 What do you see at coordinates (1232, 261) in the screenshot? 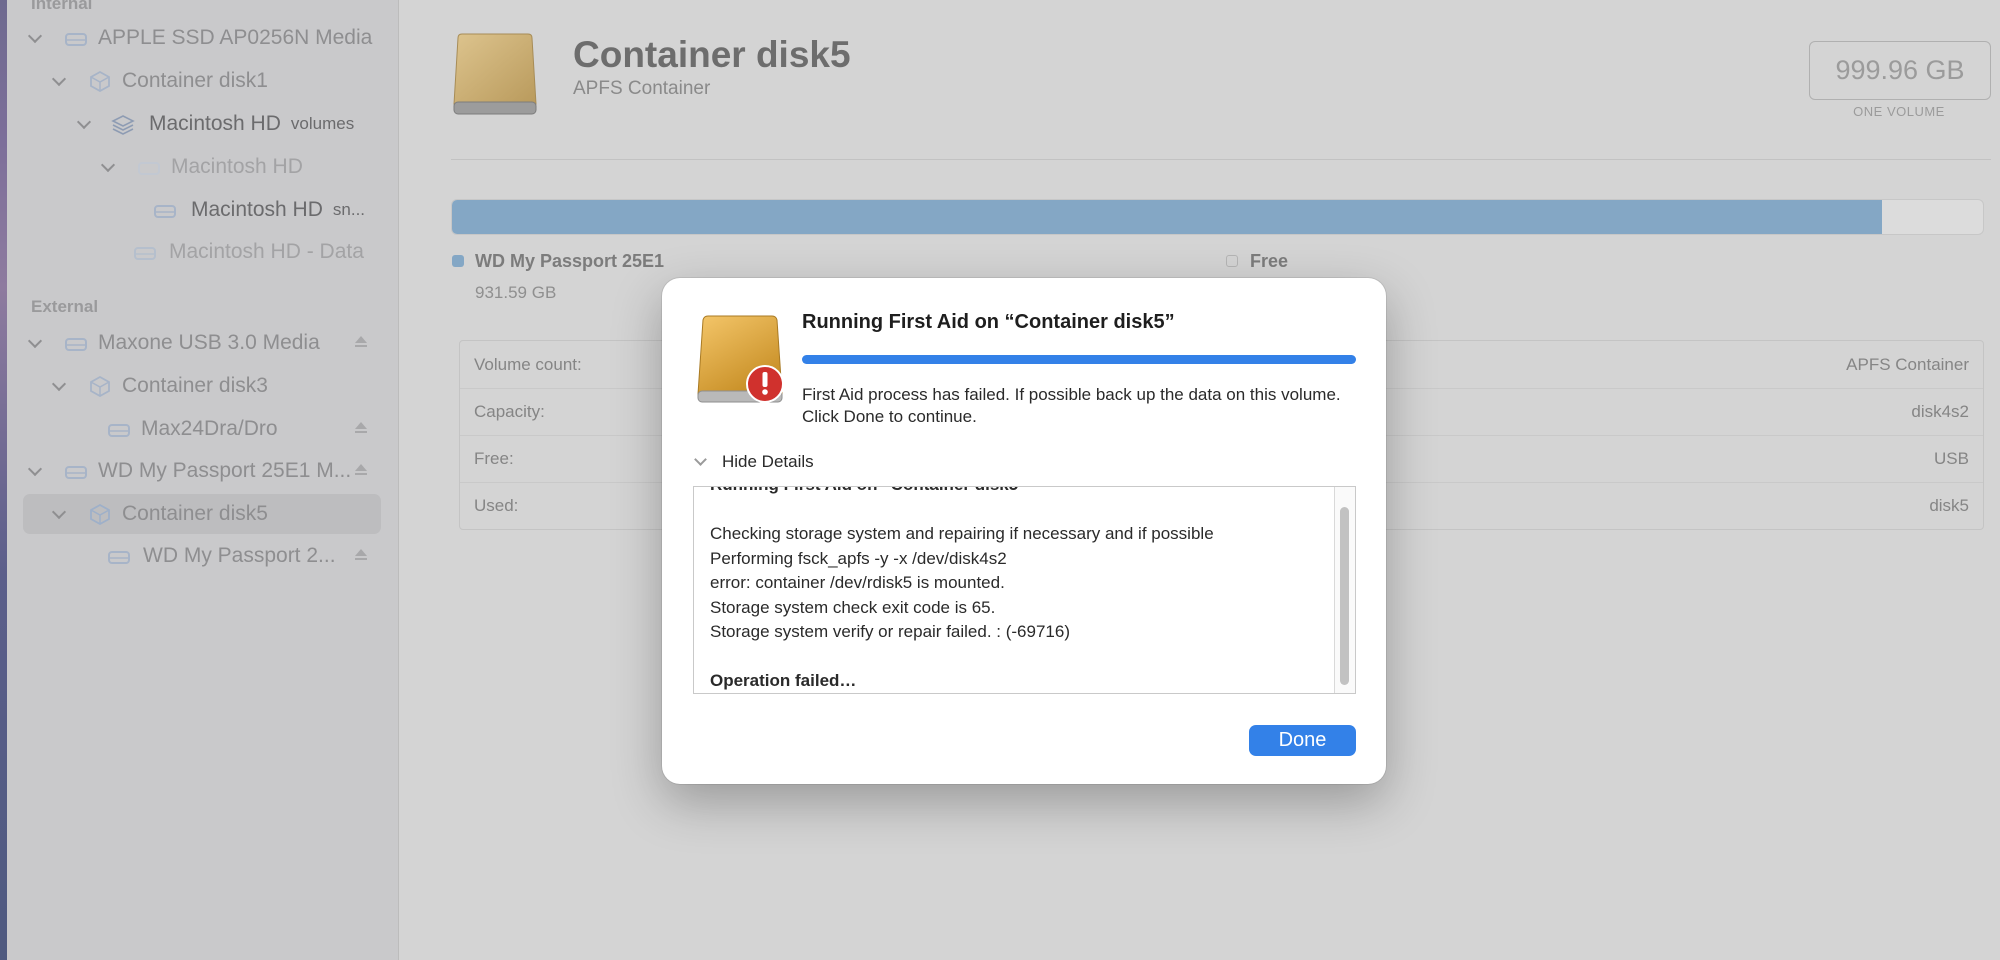
I see `legend-free-swatch` at bounding box center [1232, 261].